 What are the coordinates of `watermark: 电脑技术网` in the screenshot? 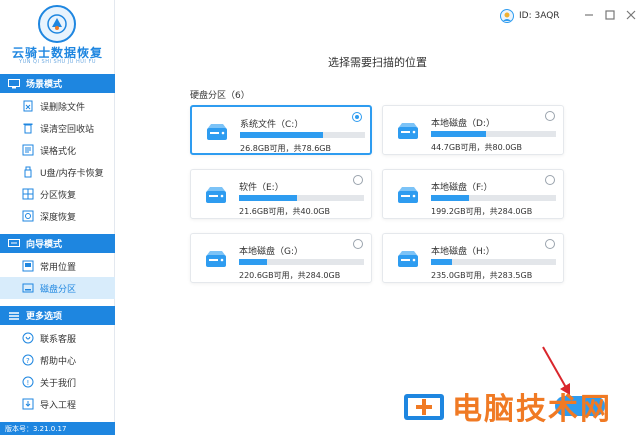 It's located at (520, 407).